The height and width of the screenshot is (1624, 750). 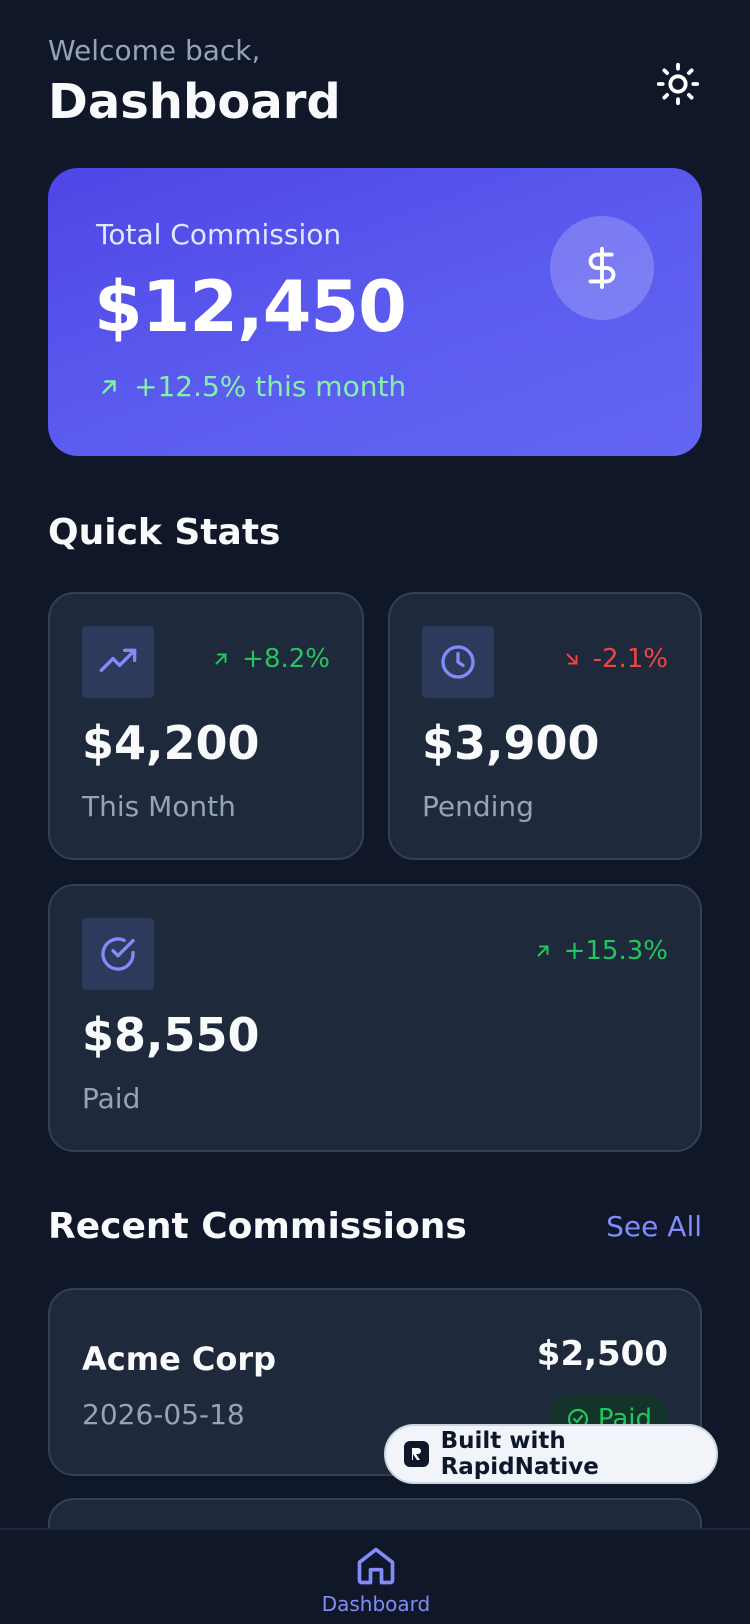 I want to click on stat-trend: -2.1%, so click(x=615, y=659).